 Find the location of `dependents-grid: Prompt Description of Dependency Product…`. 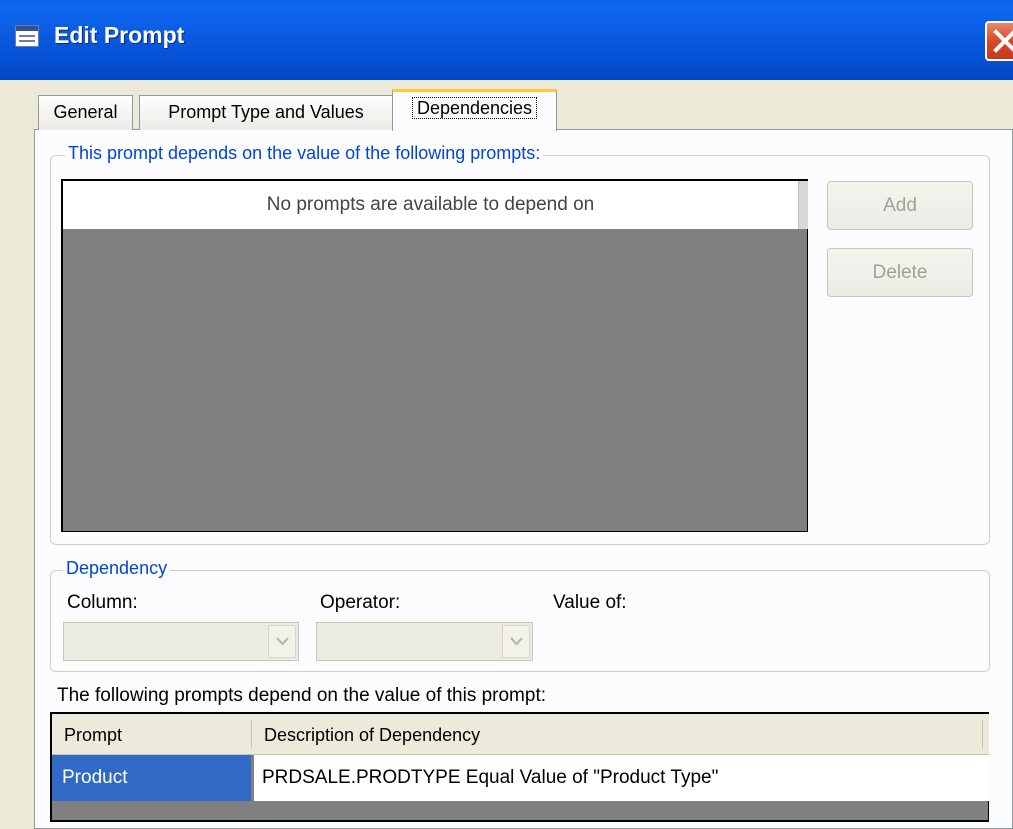

dependents-grid: Prompt Description of Dependency Product… is located at coordinates (519, 767).